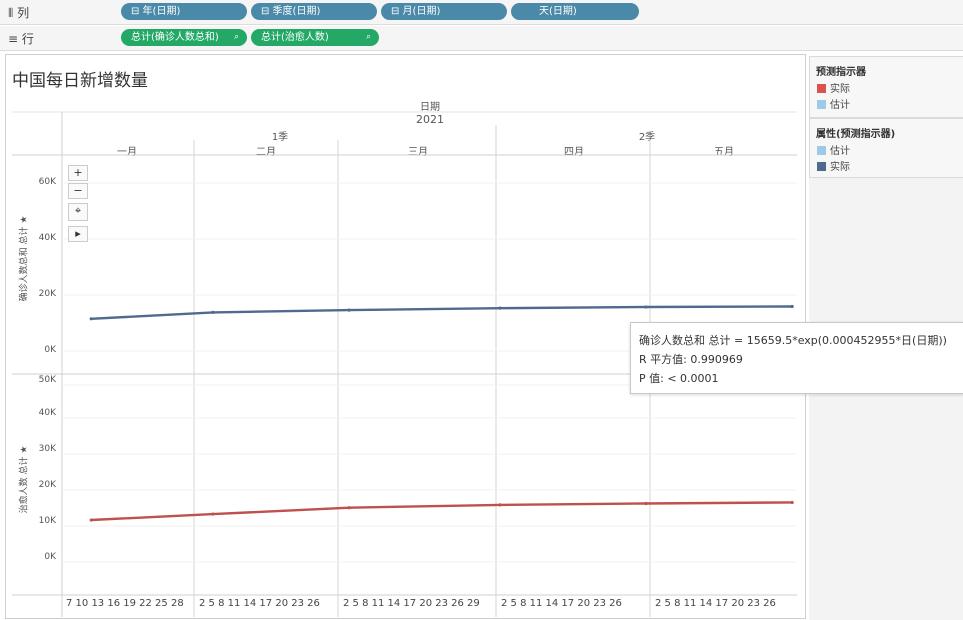 The width and height of the screenshot is (963, 620). What do you see at coordinates (856, 134) in the screenshot?
I see `legend-title: 属性(预测指示器)` at bounding box center [856, 134].